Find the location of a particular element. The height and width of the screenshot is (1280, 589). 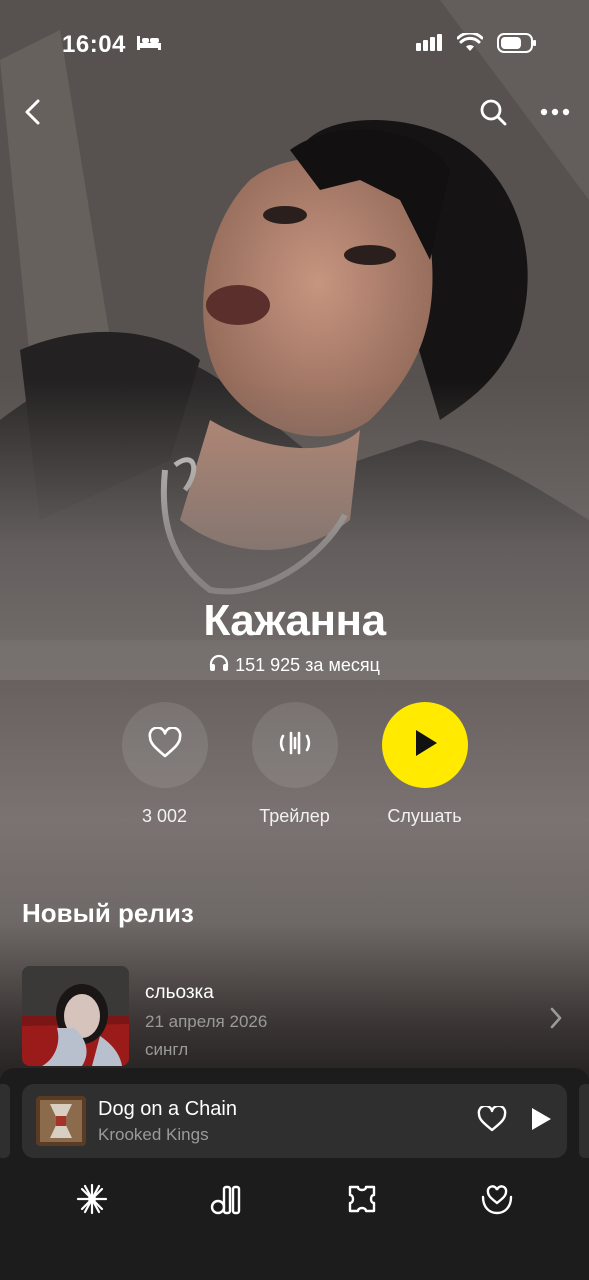

wifi-icon is located at coordinates (470, 44).